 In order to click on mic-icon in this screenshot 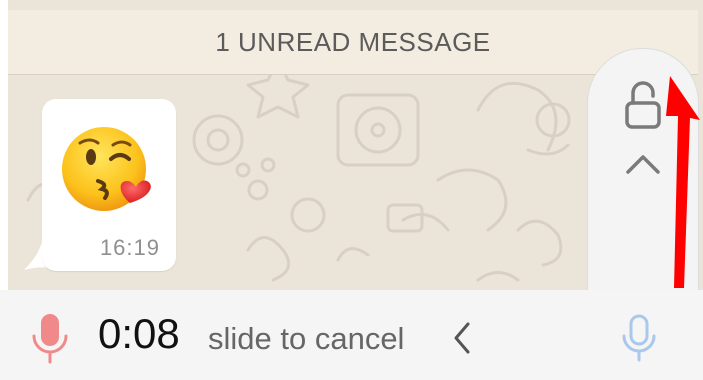, I will do `click(639, 338)`.